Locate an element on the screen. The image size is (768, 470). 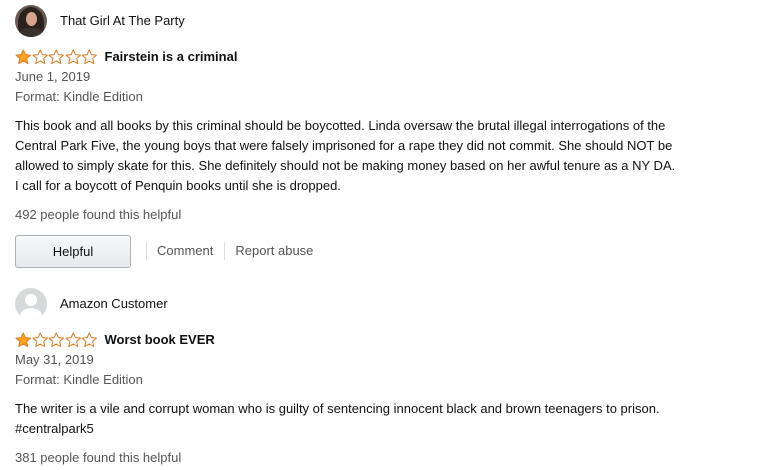
rating-title-row: Fairstein is a criminal is located at coordinates (385, 57).